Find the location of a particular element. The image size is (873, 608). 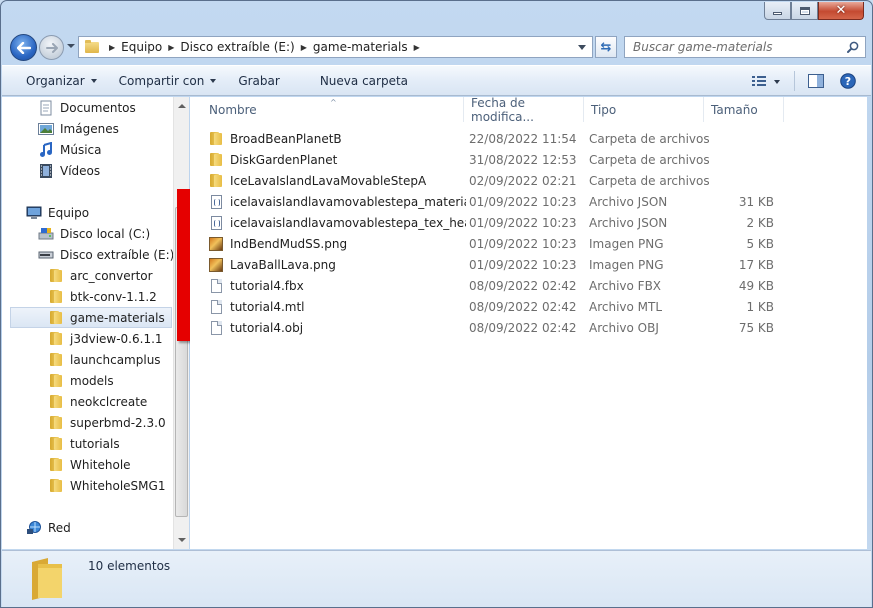

sidebar-item-folder: models is located at coordinates (81, 380).